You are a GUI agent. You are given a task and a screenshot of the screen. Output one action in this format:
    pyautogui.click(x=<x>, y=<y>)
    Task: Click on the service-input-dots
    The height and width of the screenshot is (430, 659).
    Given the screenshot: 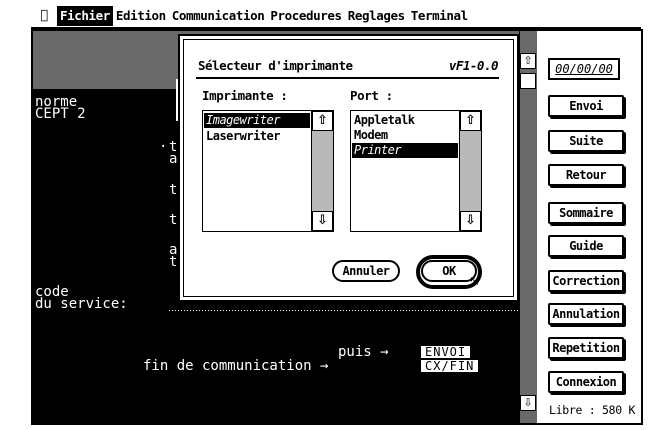 What is the action you would take?
    pyautogui.click(x=343, y=310)
    